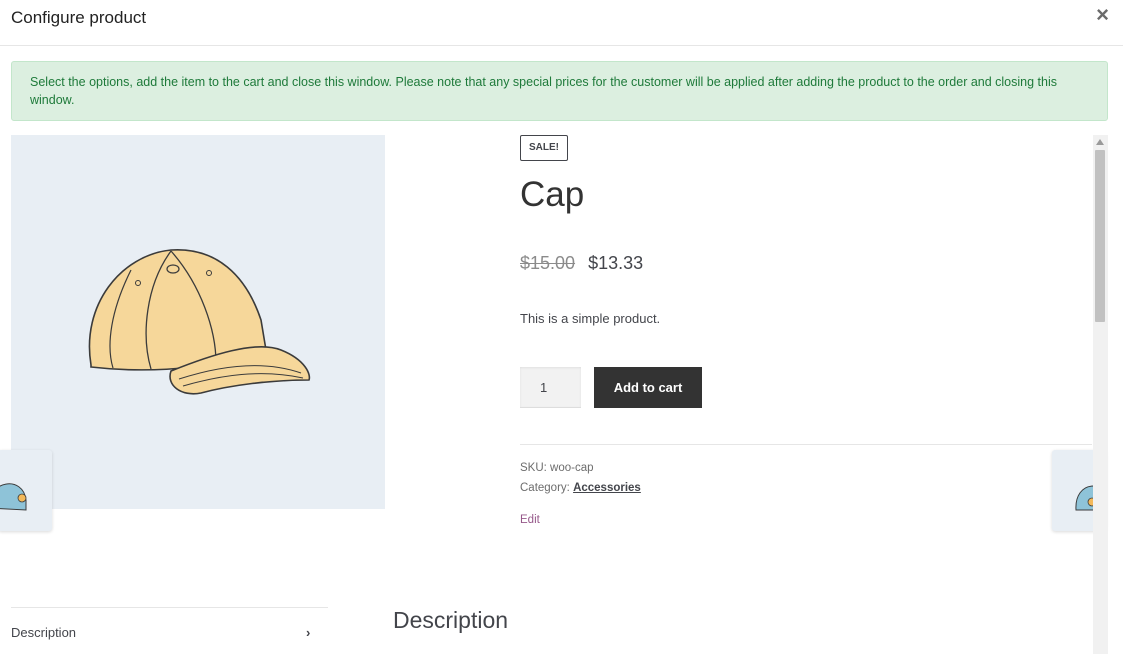  Describe the element at coordinates (590, 318) in the screenshot. I see `short-description: This is a simple product.` at that location.